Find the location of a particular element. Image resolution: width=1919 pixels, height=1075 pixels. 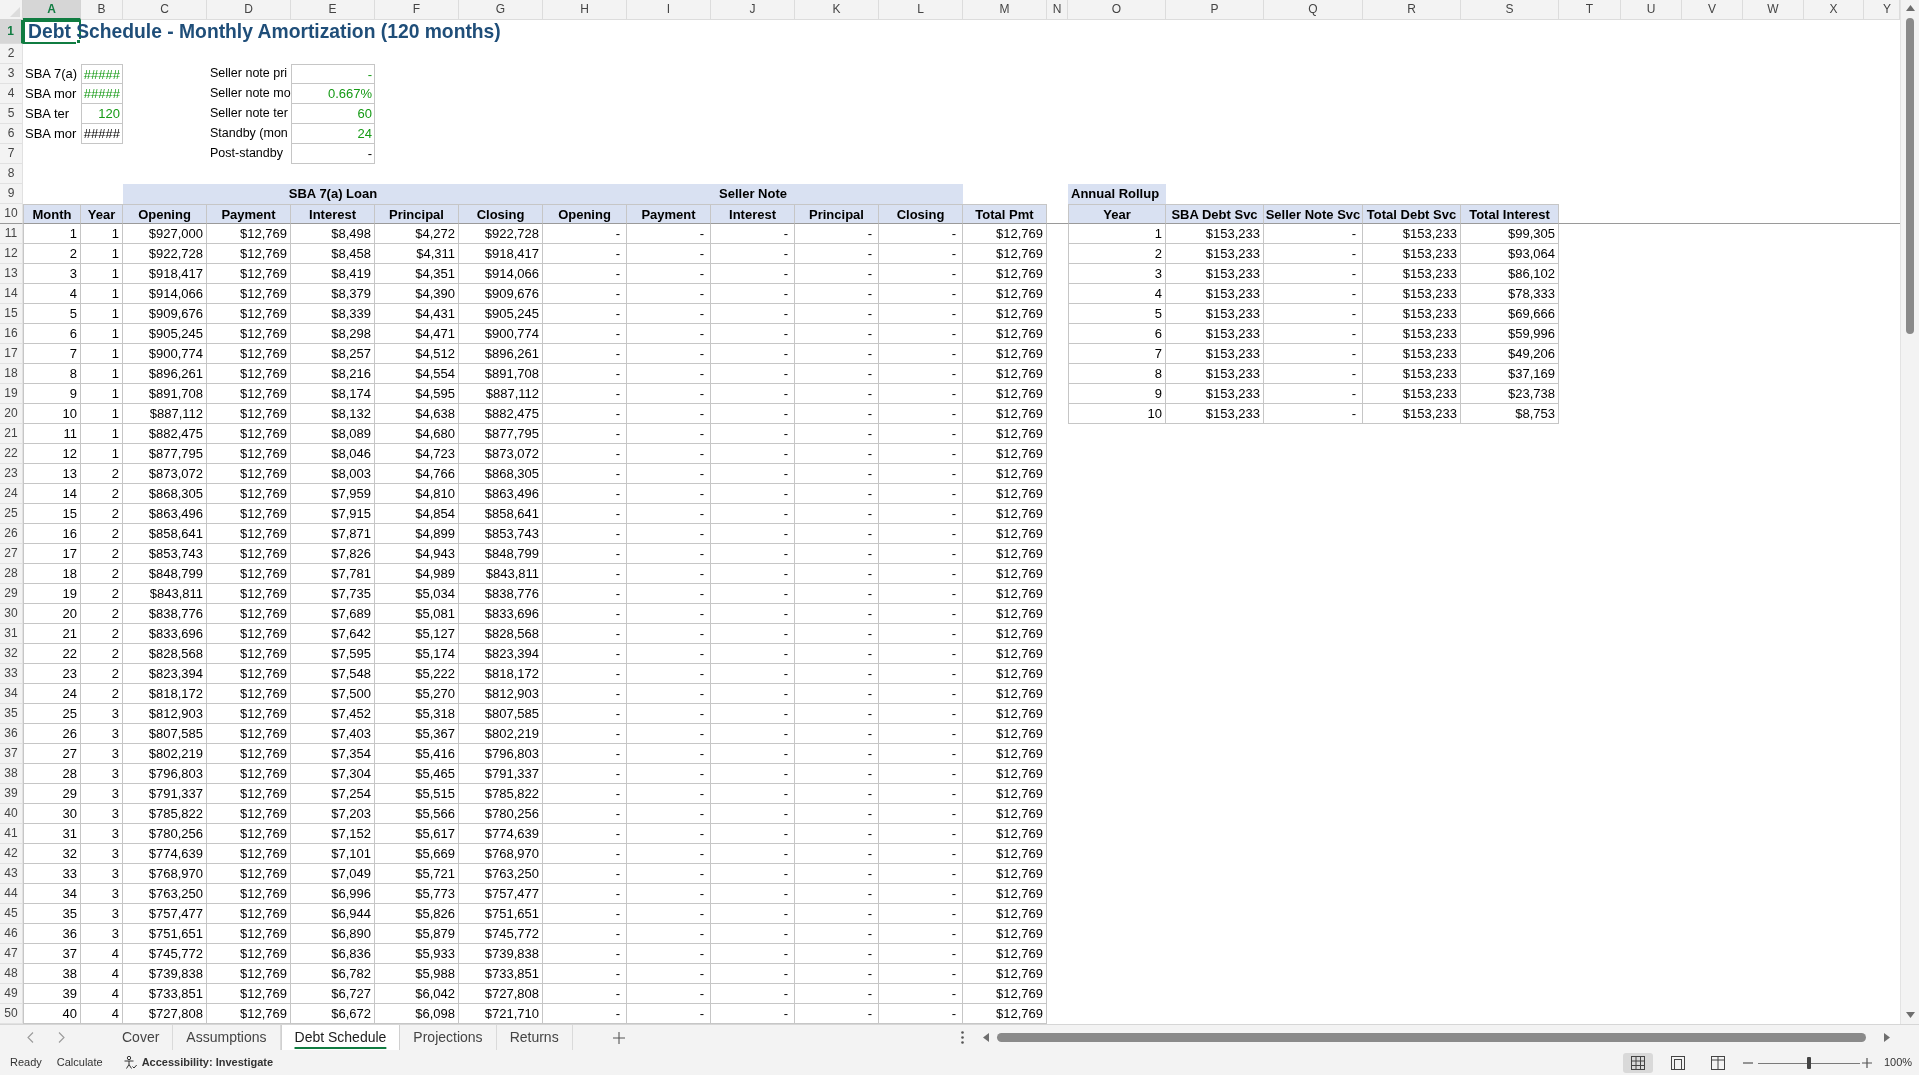

row-header: 46 is located at coordinates (11, 934).